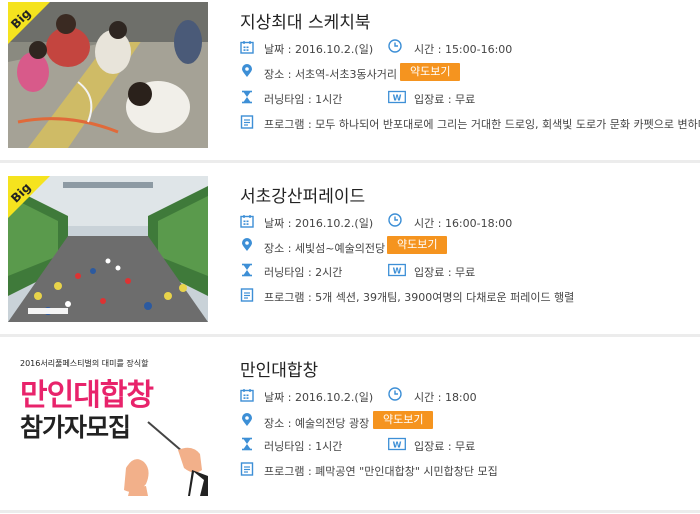 The image size is (700, 514). I want to click on event-place: 장소 : 세빛섬~예술의전당, so click(325, 248).